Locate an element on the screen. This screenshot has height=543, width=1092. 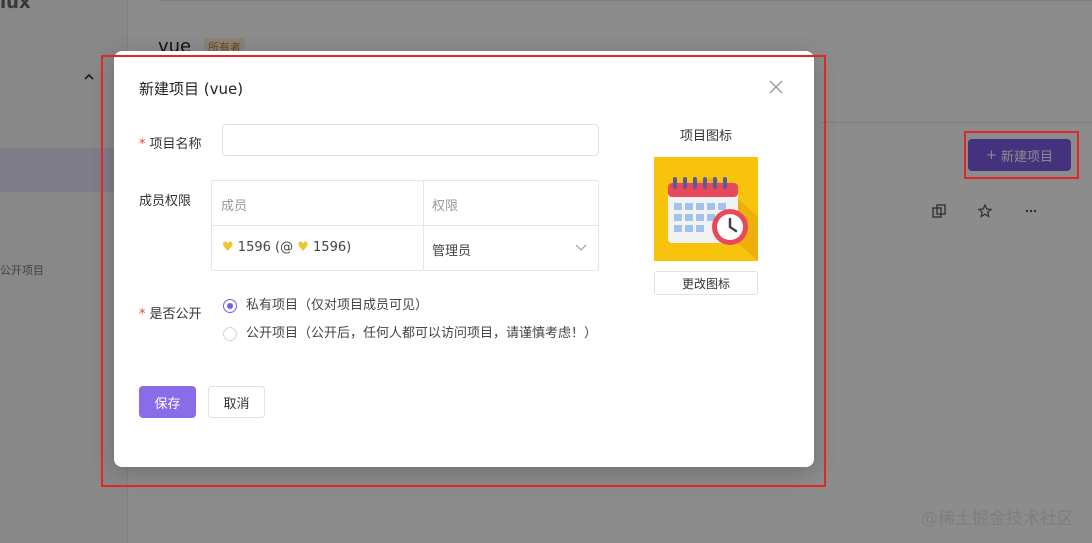
chevron-down-icon is located at coordinates (581, 246).